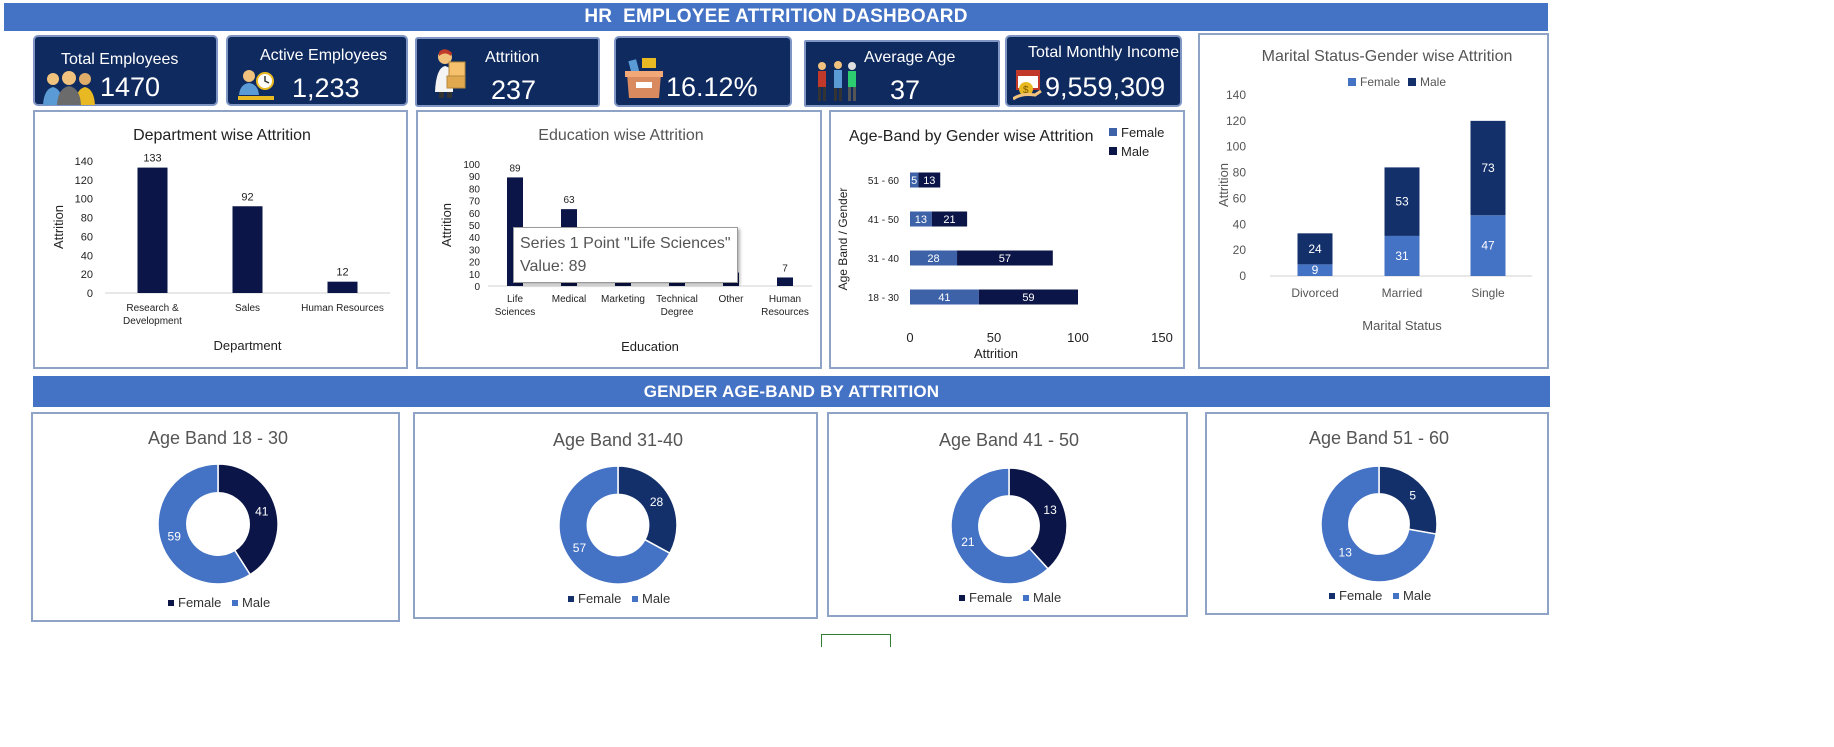  Describe the element at coordinates (1027, 87) in the screenshot. I see `money-calendar-icon: $` at that location.